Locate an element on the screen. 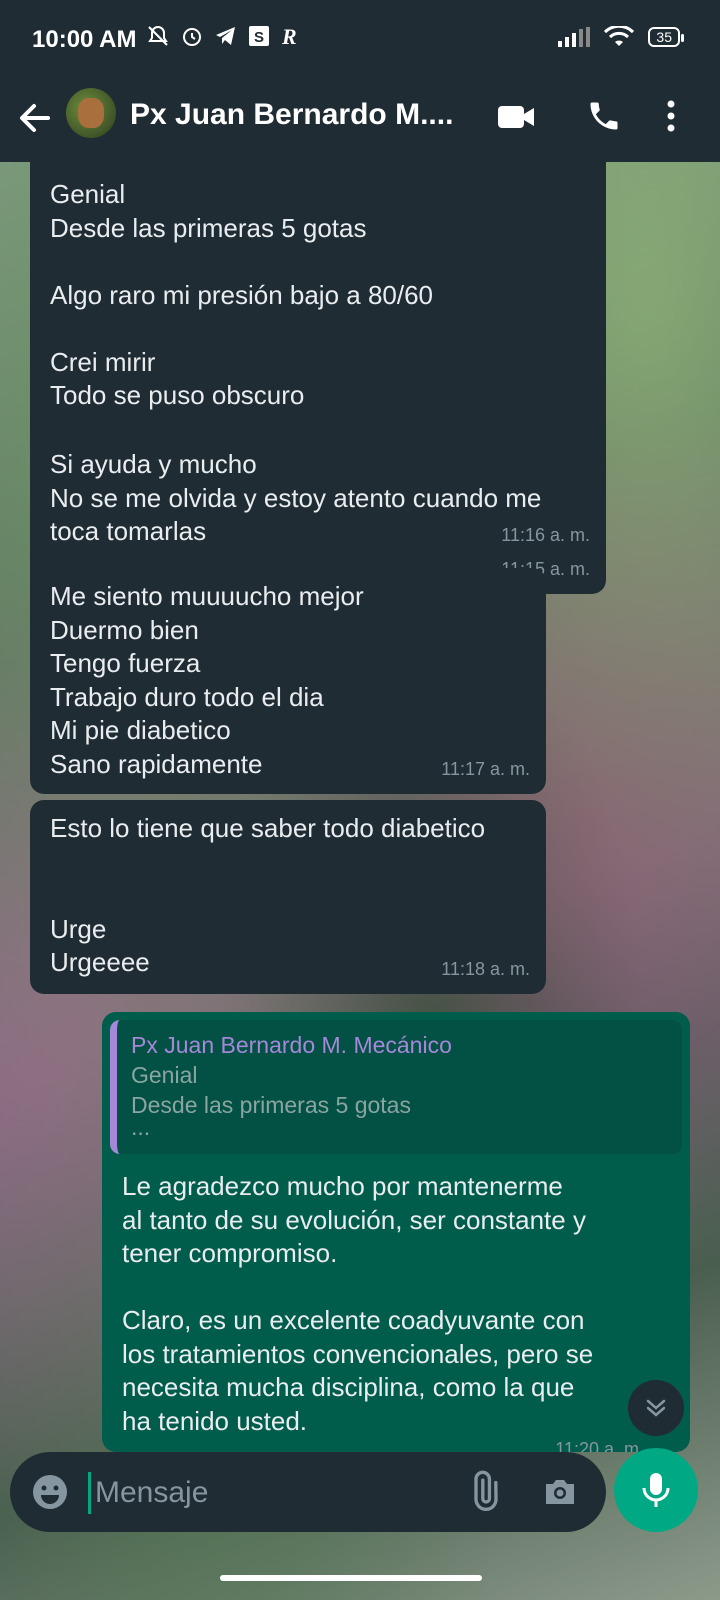 This screenshot has width=720, height=1600. voice-message-button is located at coordinates (656, 1490).